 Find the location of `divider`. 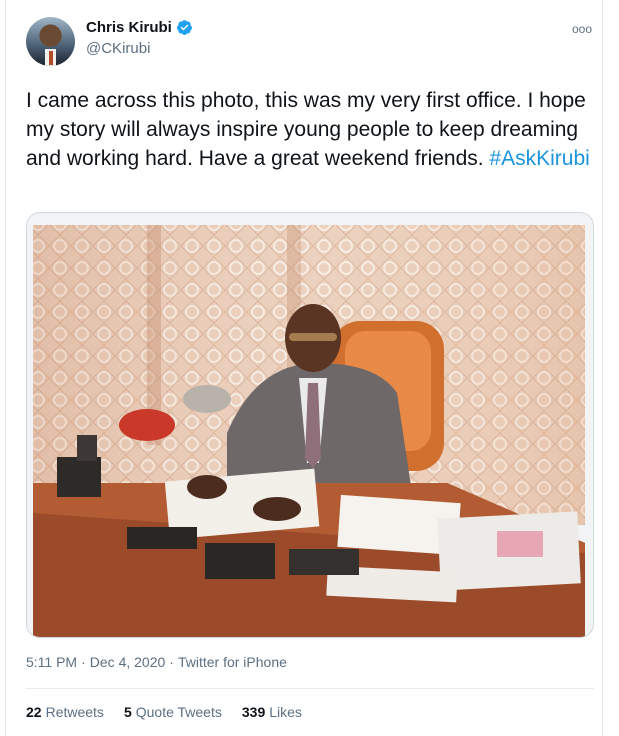

divider is located at coordinates (310, 688).